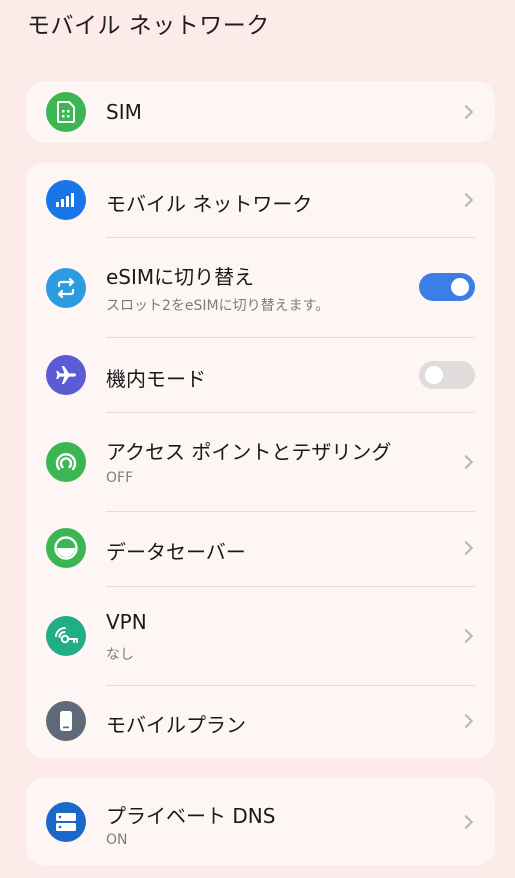 The image size is (515, 878). I want to click on hotspot-status: OFF, so click(120, 478).